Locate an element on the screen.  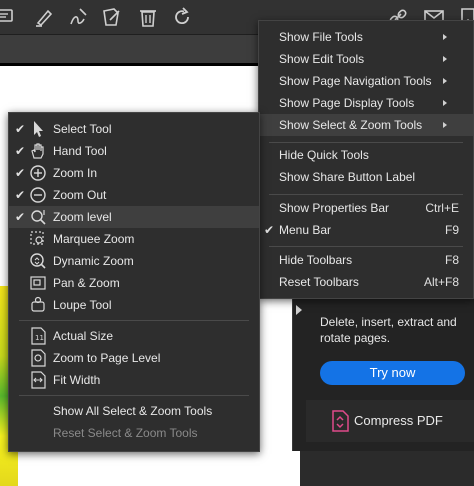
menu-item-menu-bar: ✔ Menu Bar F9 is located at coordinates (366, 230).